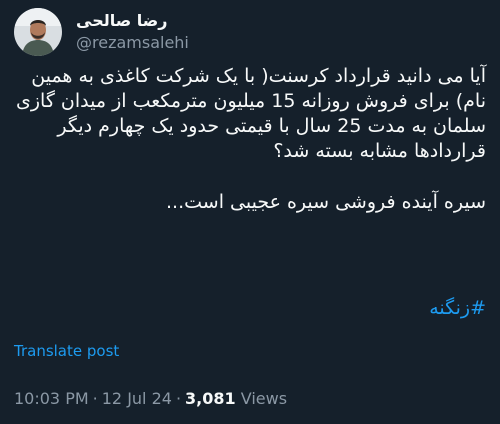 The width and height of the screenshot is (500, 424). Describe the element at coordinates (51, 398) in the screenshot. I see `post-time: 10:03 PM` at that location.